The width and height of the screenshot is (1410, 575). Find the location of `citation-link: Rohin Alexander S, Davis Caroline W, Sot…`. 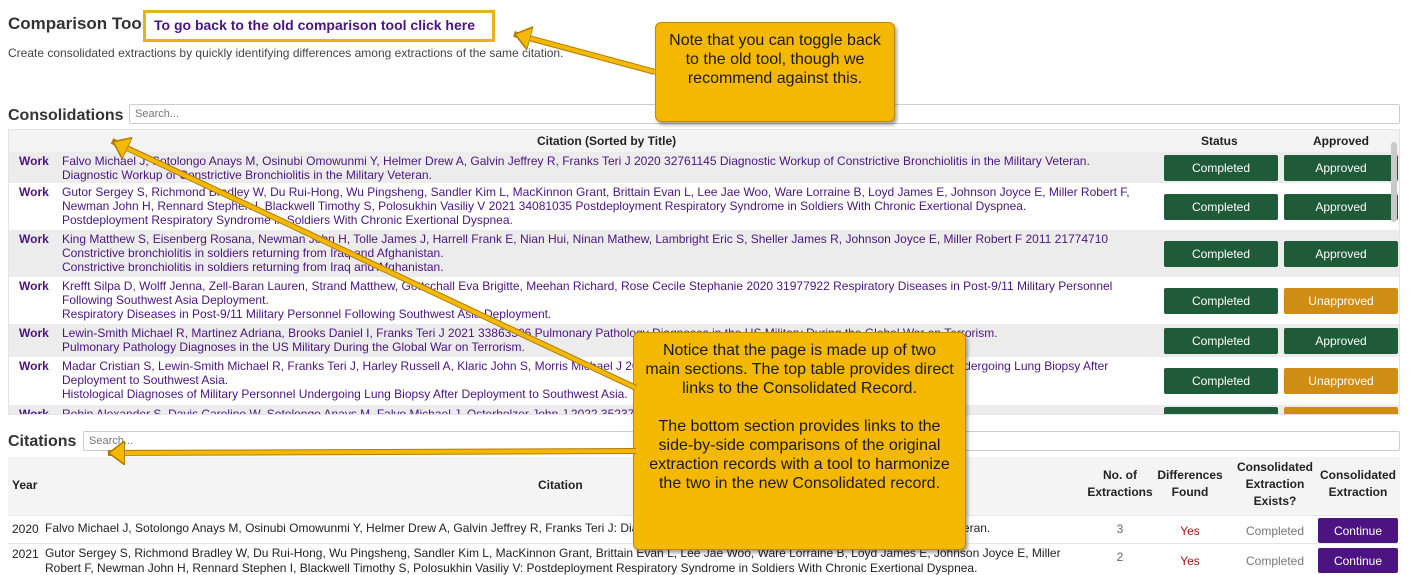

citation-link: Rohin Alexander S, Davis Caroline W, Sot… is located at coordinates (607, 411).